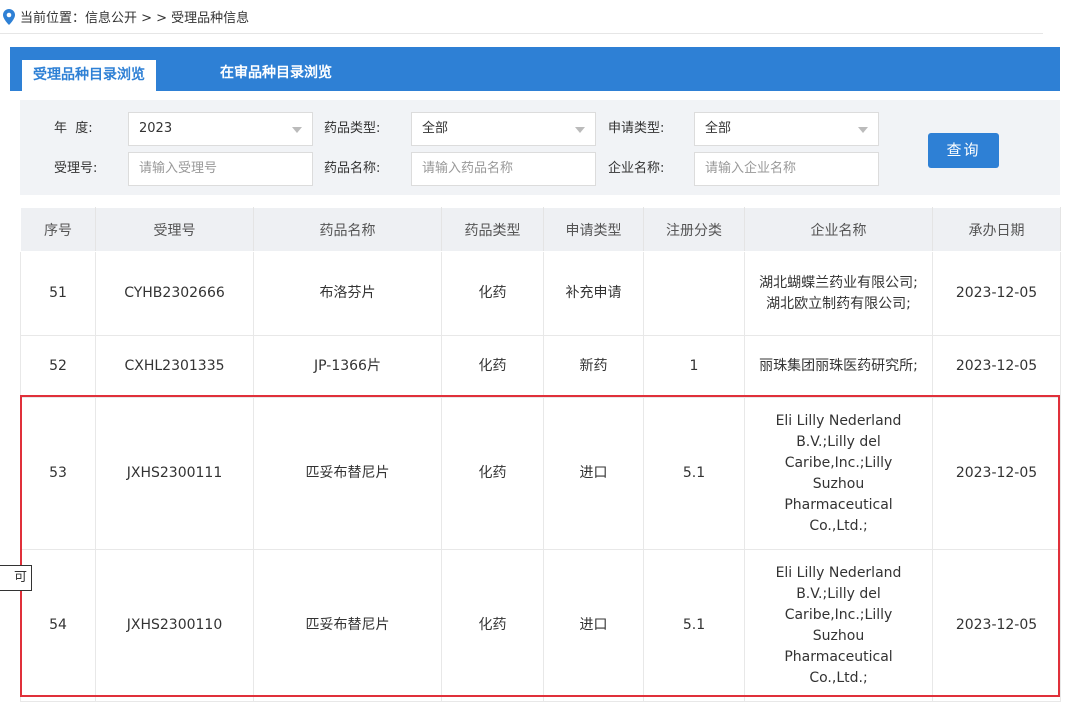 The height and width of the screenshot is (703, 1080). Describe the element at coordinates (521, 17) in the screenshot. I see `breadcrumb: 当前位置：信息公开 > > 受理品种信息` at that location.